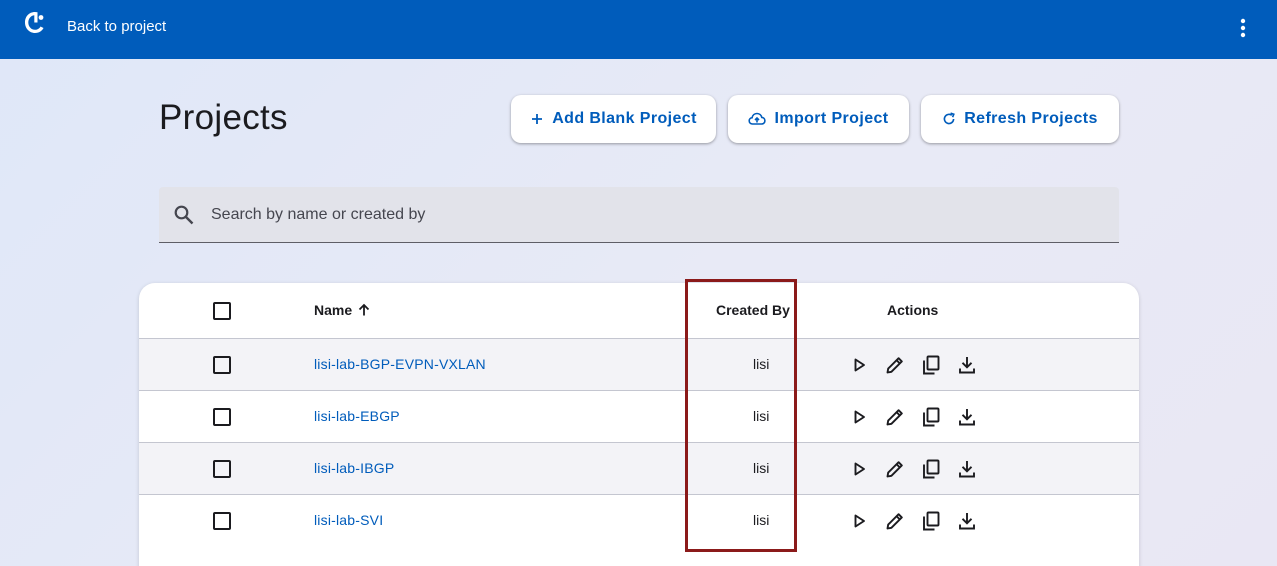 This screenshot has width=1277, height=566. I want to click on plus-icon, so click(537, 119).